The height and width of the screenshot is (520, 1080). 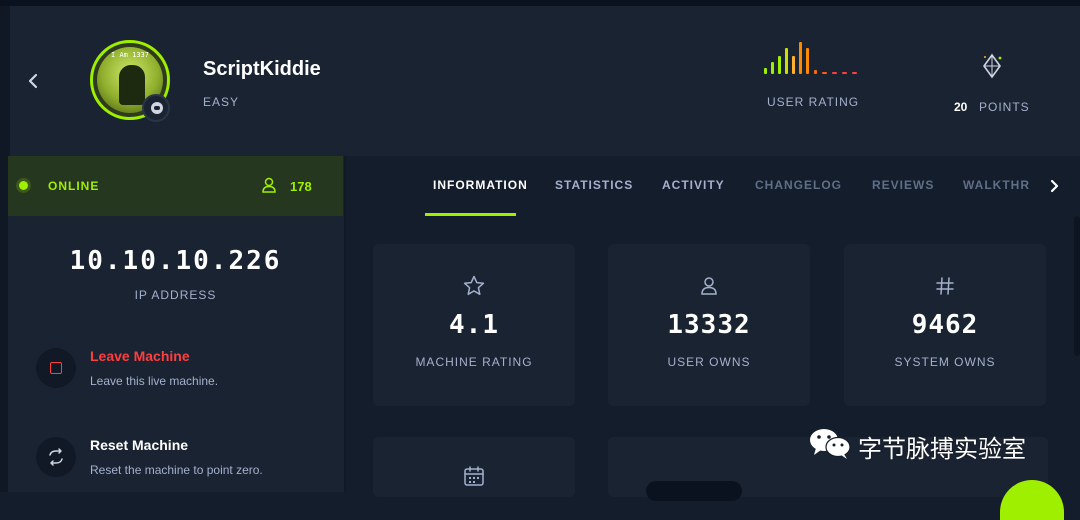 What do you see at coordinates (480, 185) in the screenshot?
I see `tab-information: INFORMATION` at bounding box center [480, 185].